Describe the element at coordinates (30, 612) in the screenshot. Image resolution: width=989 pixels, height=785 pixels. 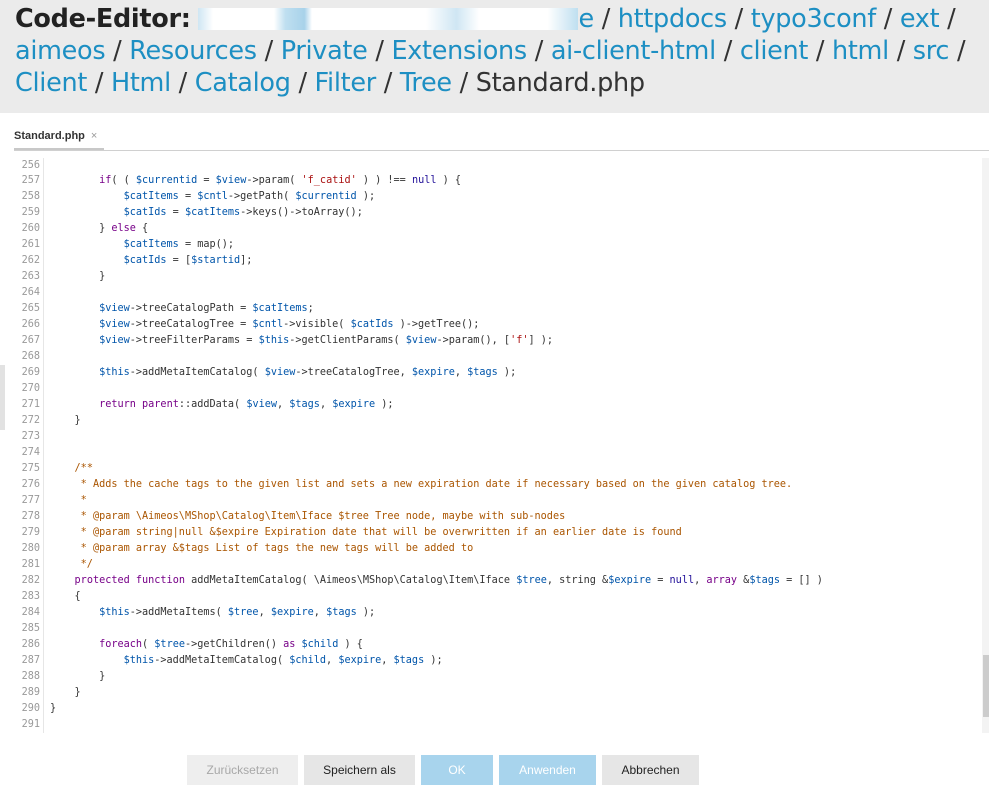
I see `line-number: 284` at that location.